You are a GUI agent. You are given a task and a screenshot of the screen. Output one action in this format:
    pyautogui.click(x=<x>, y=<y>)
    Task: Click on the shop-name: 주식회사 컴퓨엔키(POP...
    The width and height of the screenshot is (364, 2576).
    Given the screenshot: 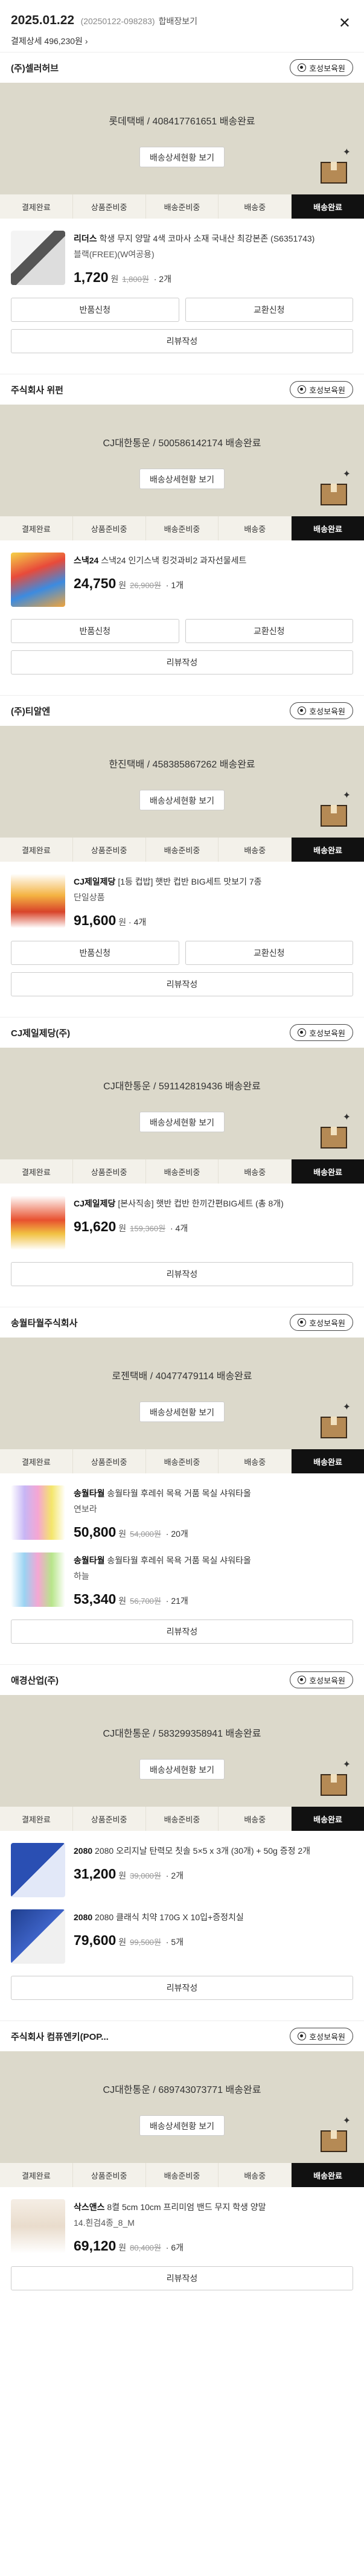 What is the action you would take?
    pyautogui.click(x=60, y=2036)
    